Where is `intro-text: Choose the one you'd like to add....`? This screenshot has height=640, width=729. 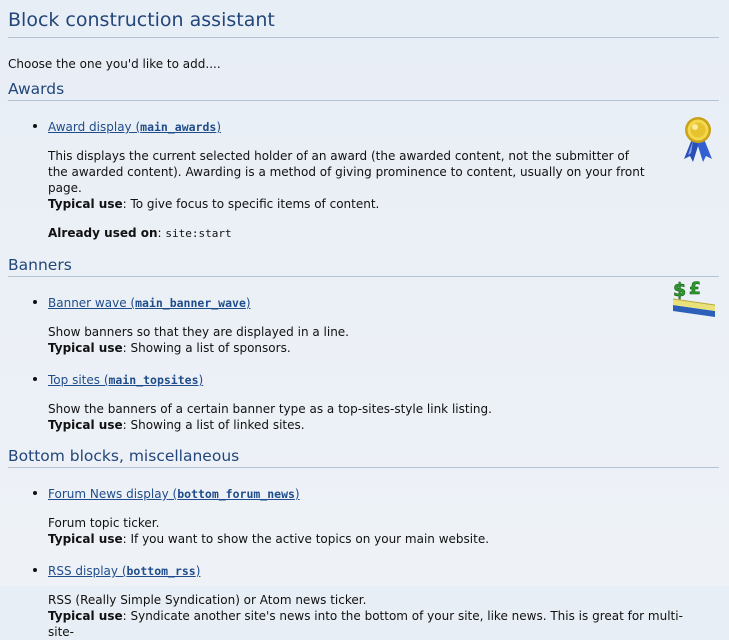 intro-text: Choose the one you'd like to add.... is located at coordinates (114, 64).